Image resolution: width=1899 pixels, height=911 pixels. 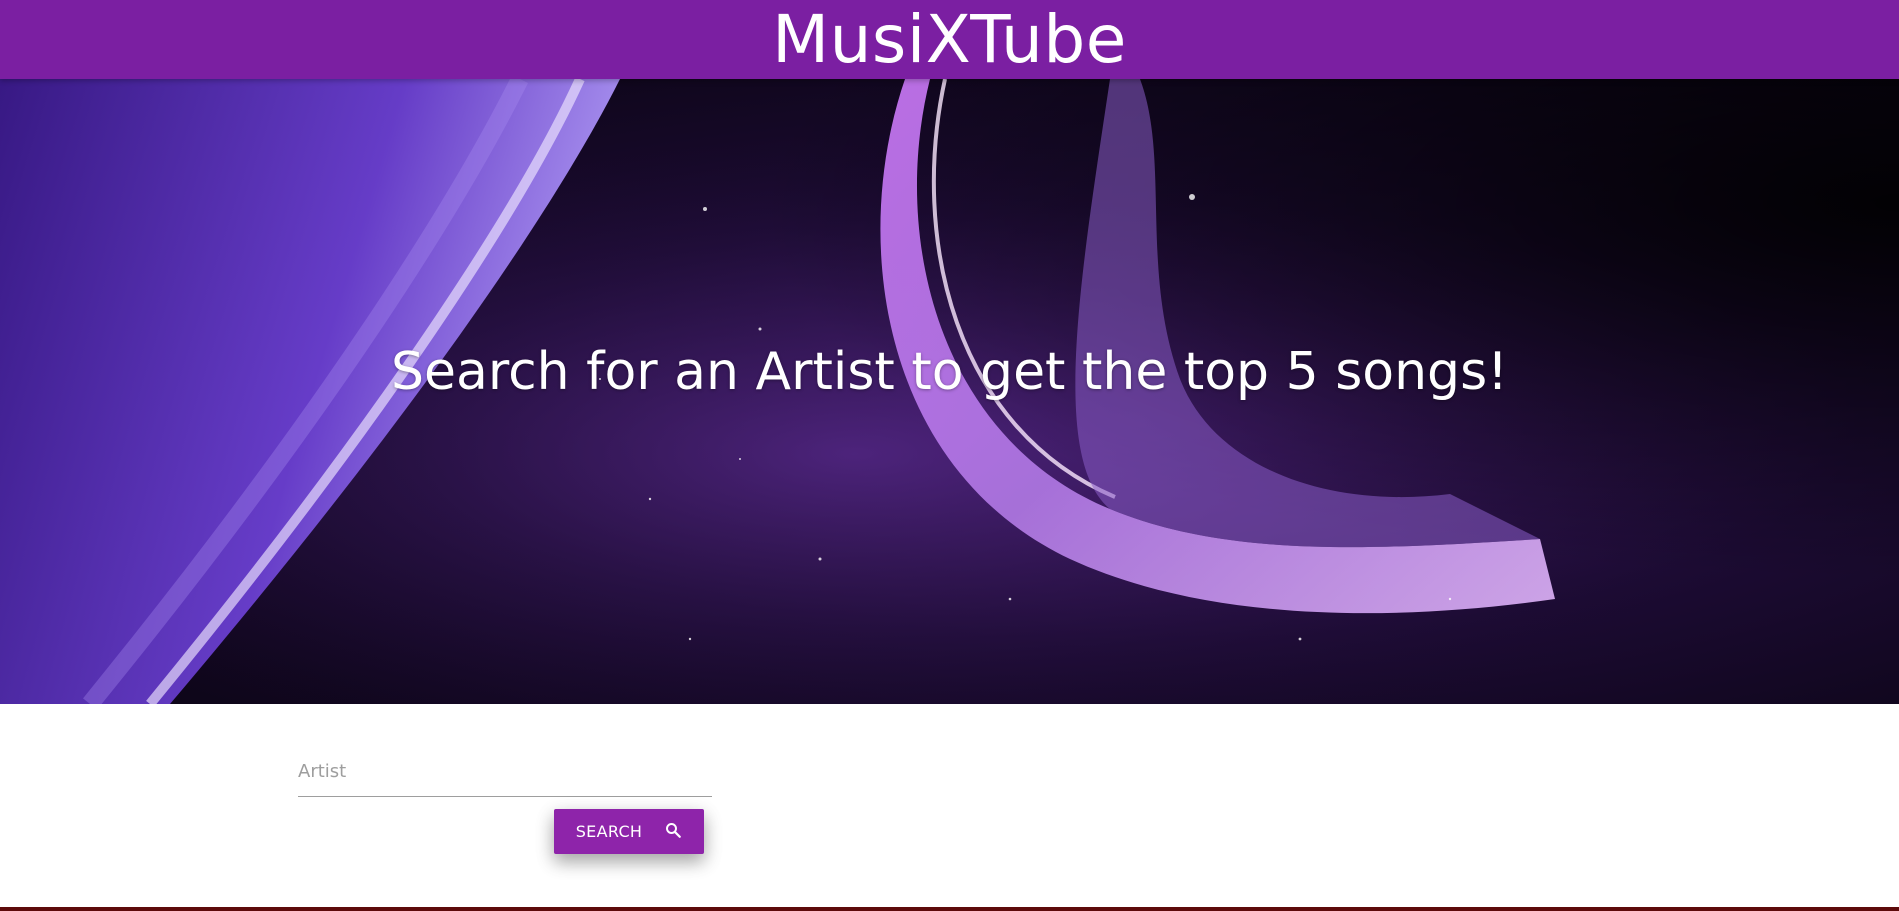 I want to click on artist-search-input, so click(x=505, y=771).